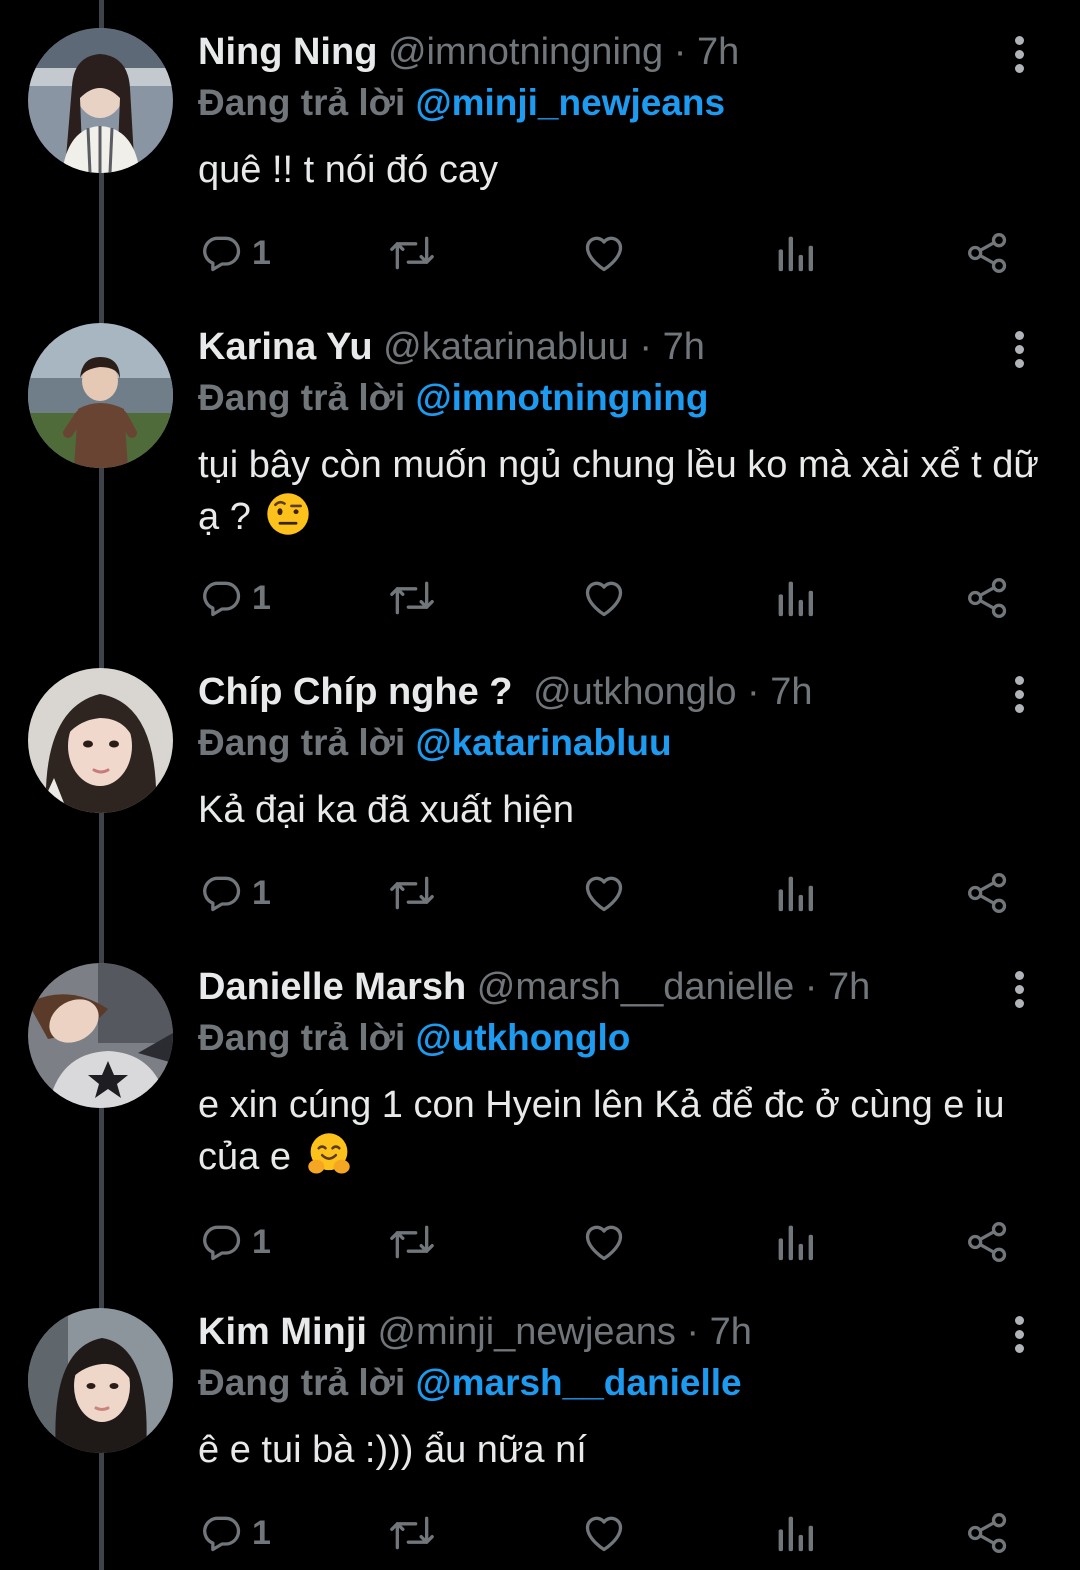 This screenshot has width=1080, height=1570. What do you see at coordinates (288, 514) in the screenshot?
I see `face-with-raised-eyebrow-emoji` at bounding box center [288, 514].